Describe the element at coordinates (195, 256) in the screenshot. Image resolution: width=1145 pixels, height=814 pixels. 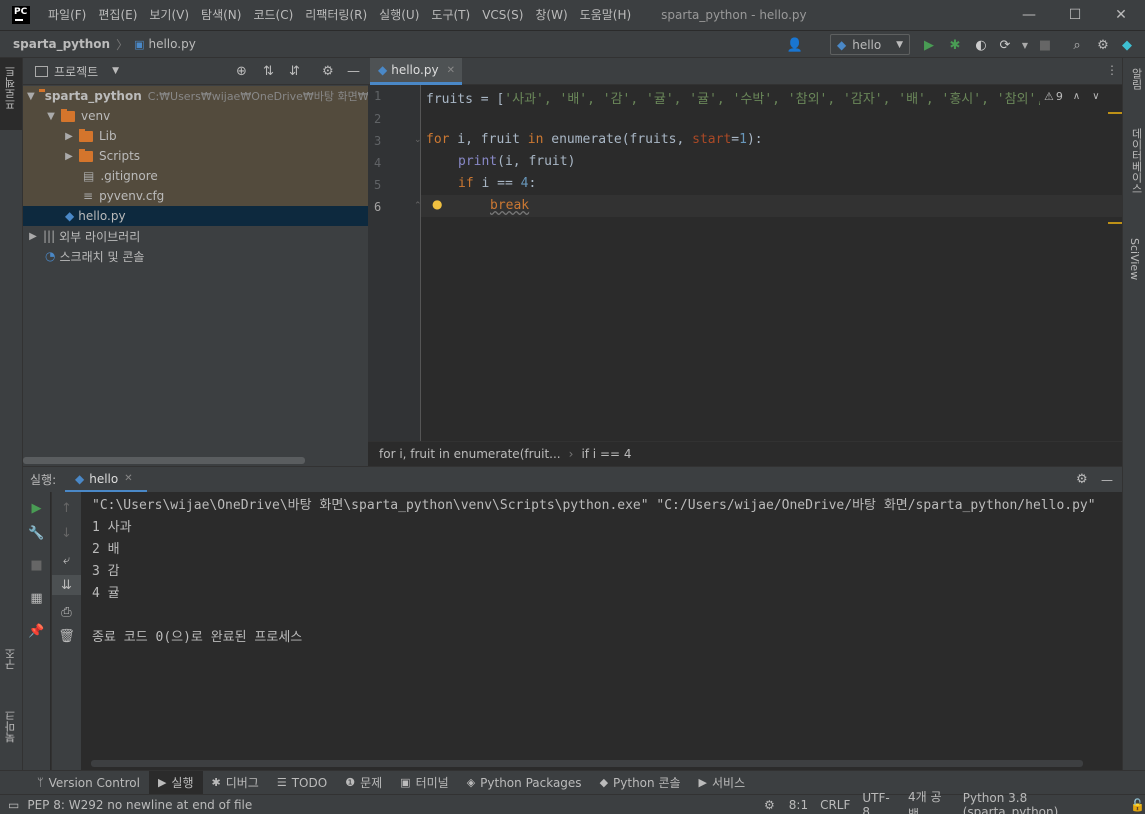
I see `tree-item-scratches: ◔ 스크래치 및 콘솔` at that location.